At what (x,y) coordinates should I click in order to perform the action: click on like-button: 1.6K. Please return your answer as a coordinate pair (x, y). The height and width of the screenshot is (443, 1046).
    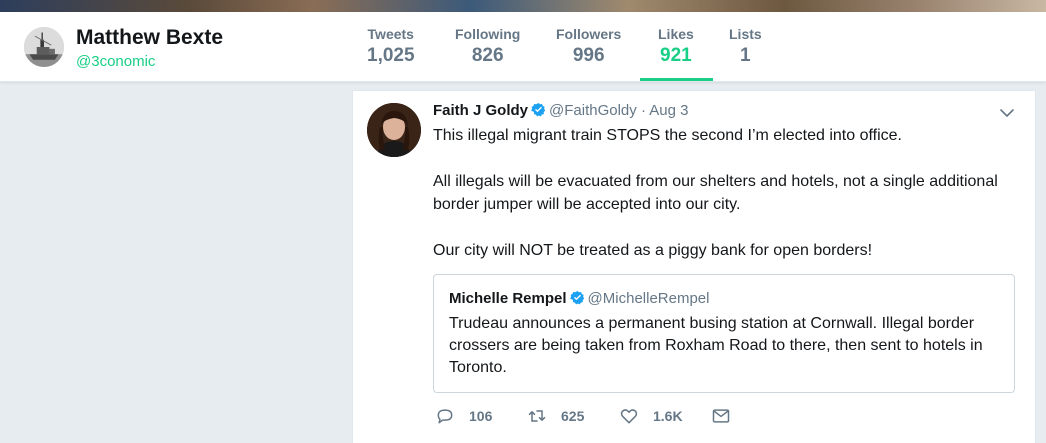
    Looking at the image, I should click on (651, 416).